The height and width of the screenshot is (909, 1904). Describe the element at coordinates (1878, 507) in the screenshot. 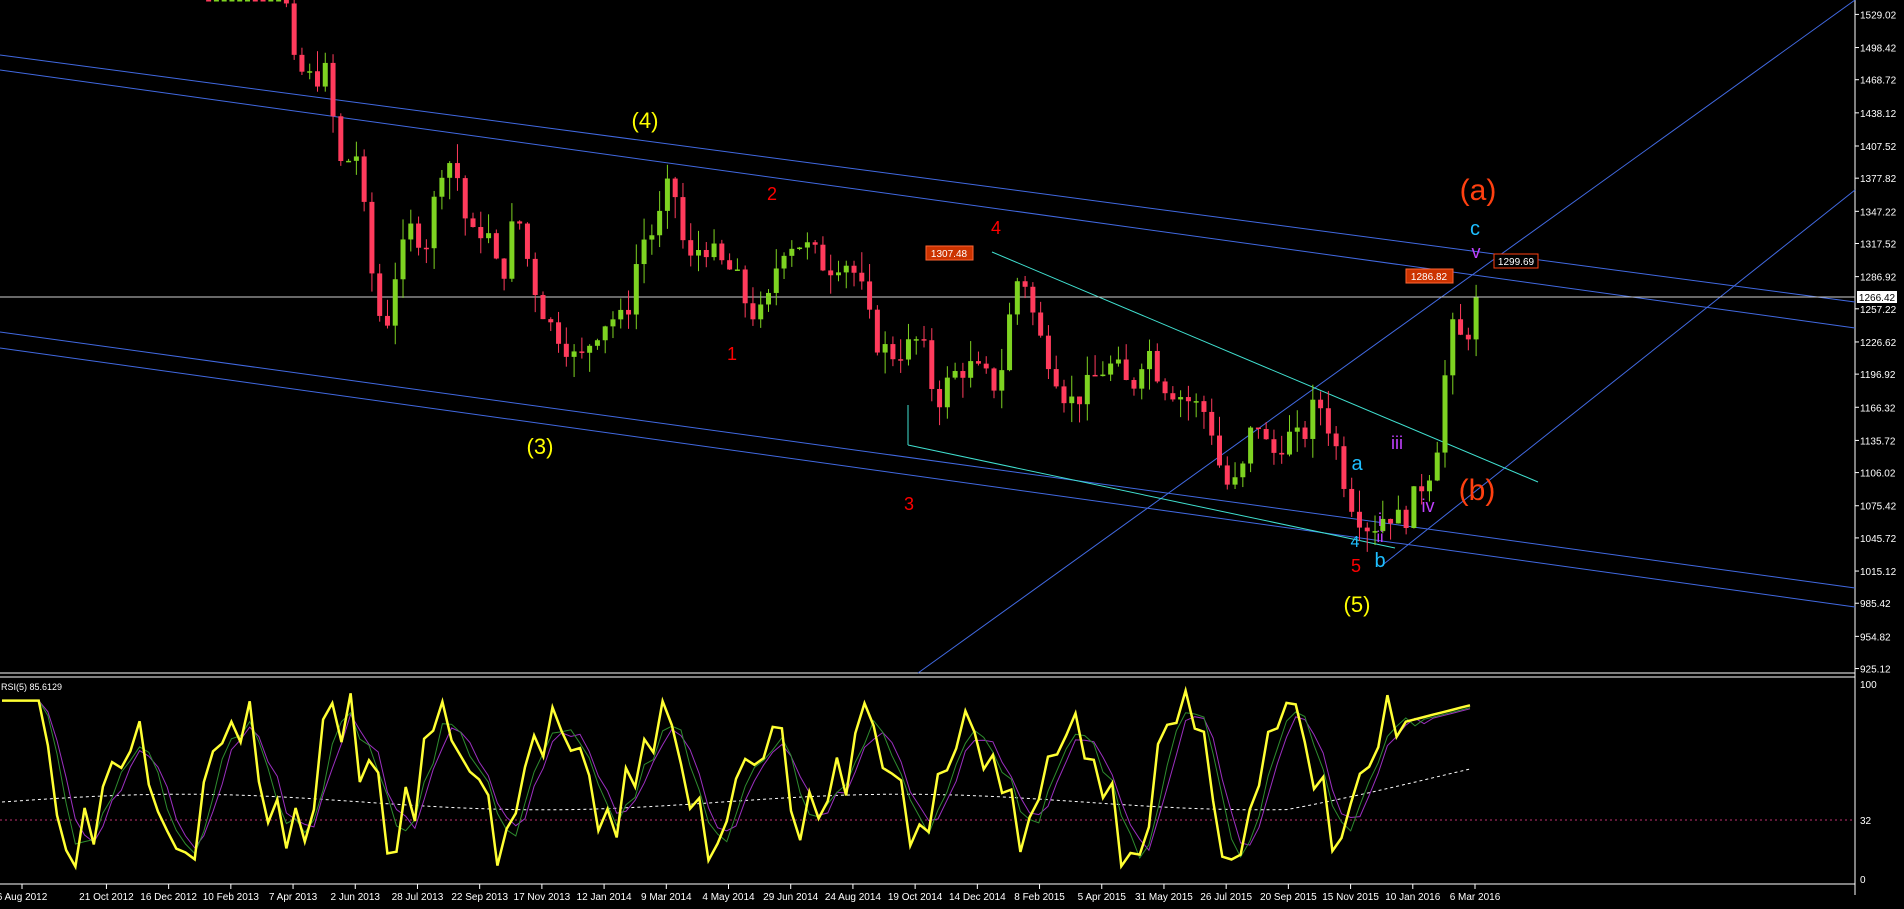

I see `price-tick-label: 1075.42` at that location.